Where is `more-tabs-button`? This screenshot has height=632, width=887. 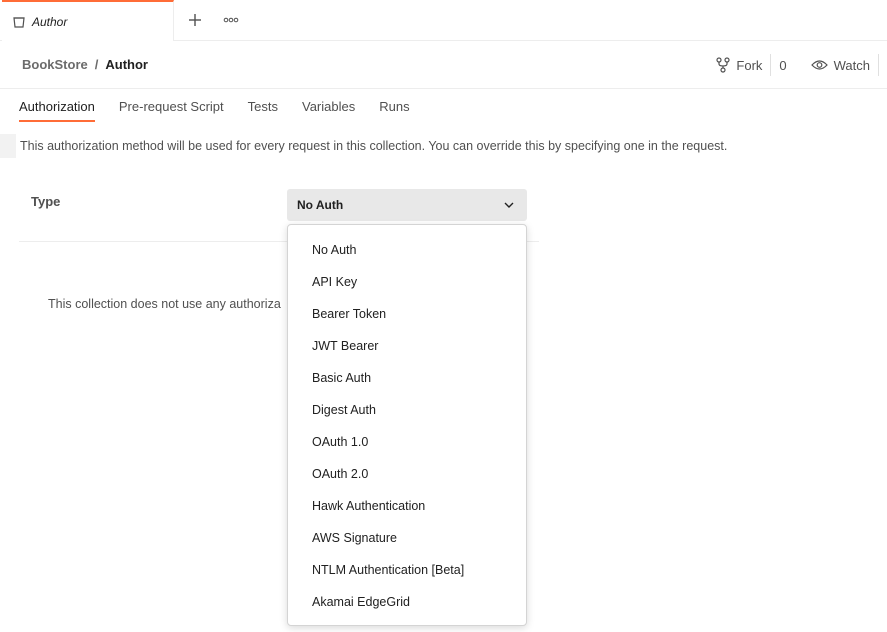
more-tabs-button is located at coordinates (231, 20).